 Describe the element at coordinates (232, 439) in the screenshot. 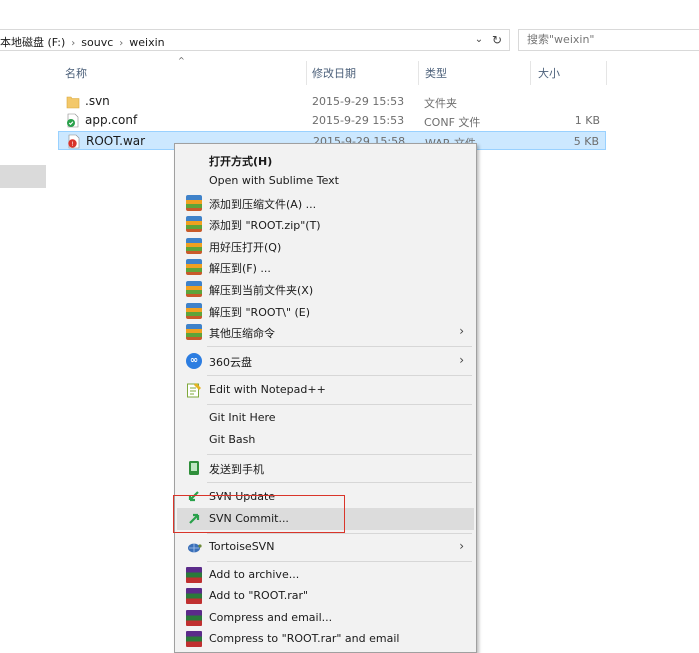

I see `menu-item-label: Git Bash` at that location.